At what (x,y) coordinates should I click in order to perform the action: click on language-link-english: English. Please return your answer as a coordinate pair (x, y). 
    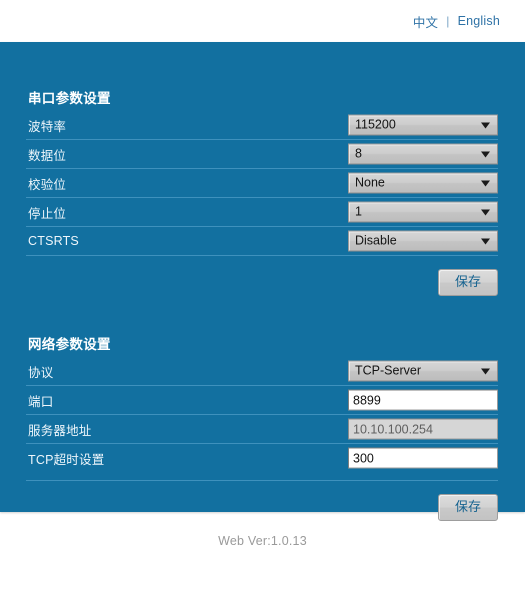
    Looking at the image, I should click on (479, 21).